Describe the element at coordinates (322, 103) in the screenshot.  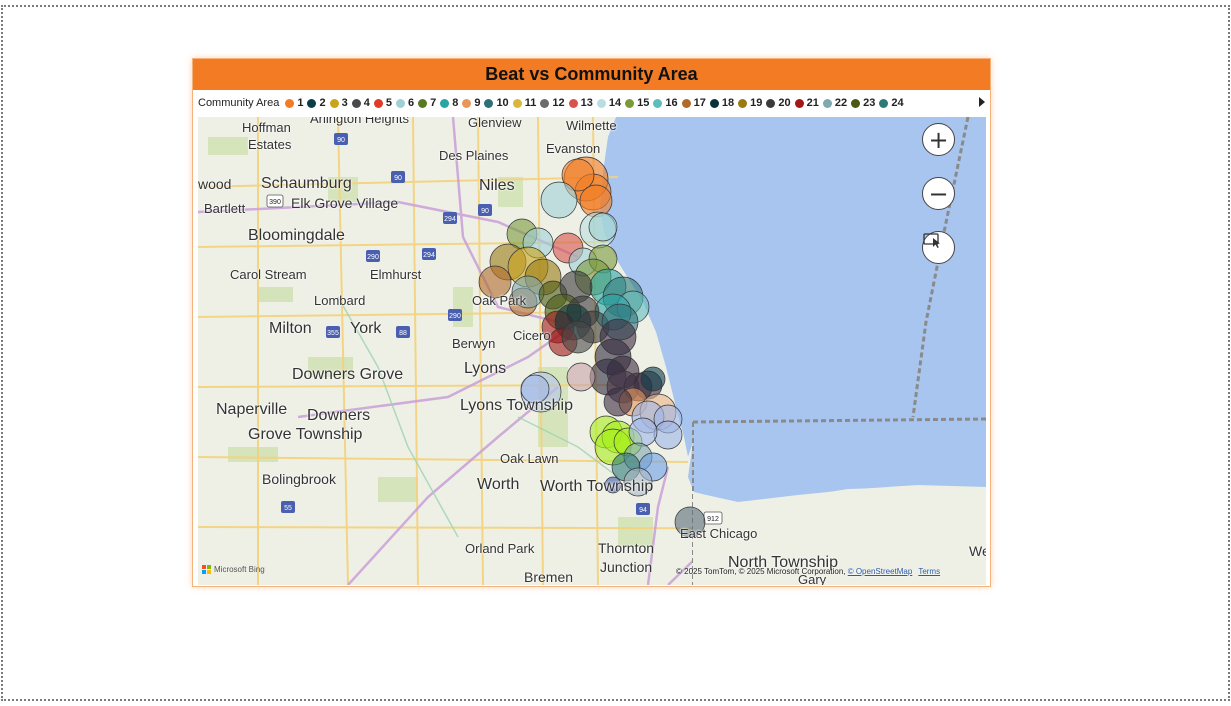
I see `legend-label: 2` at that location.